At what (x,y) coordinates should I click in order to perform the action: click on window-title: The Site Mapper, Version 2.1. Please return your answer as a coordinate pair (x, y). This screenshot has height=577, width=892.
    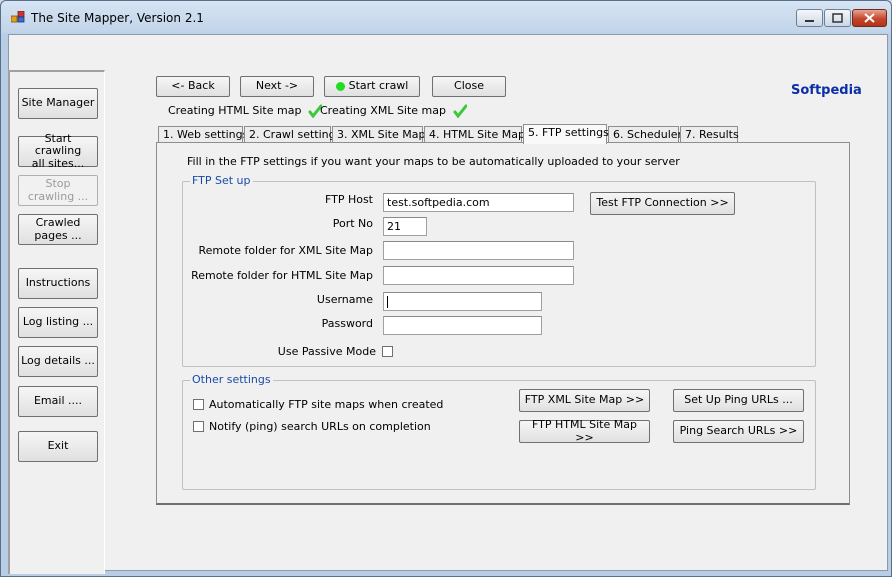
    Looking at the image, I should click on (117, 18).